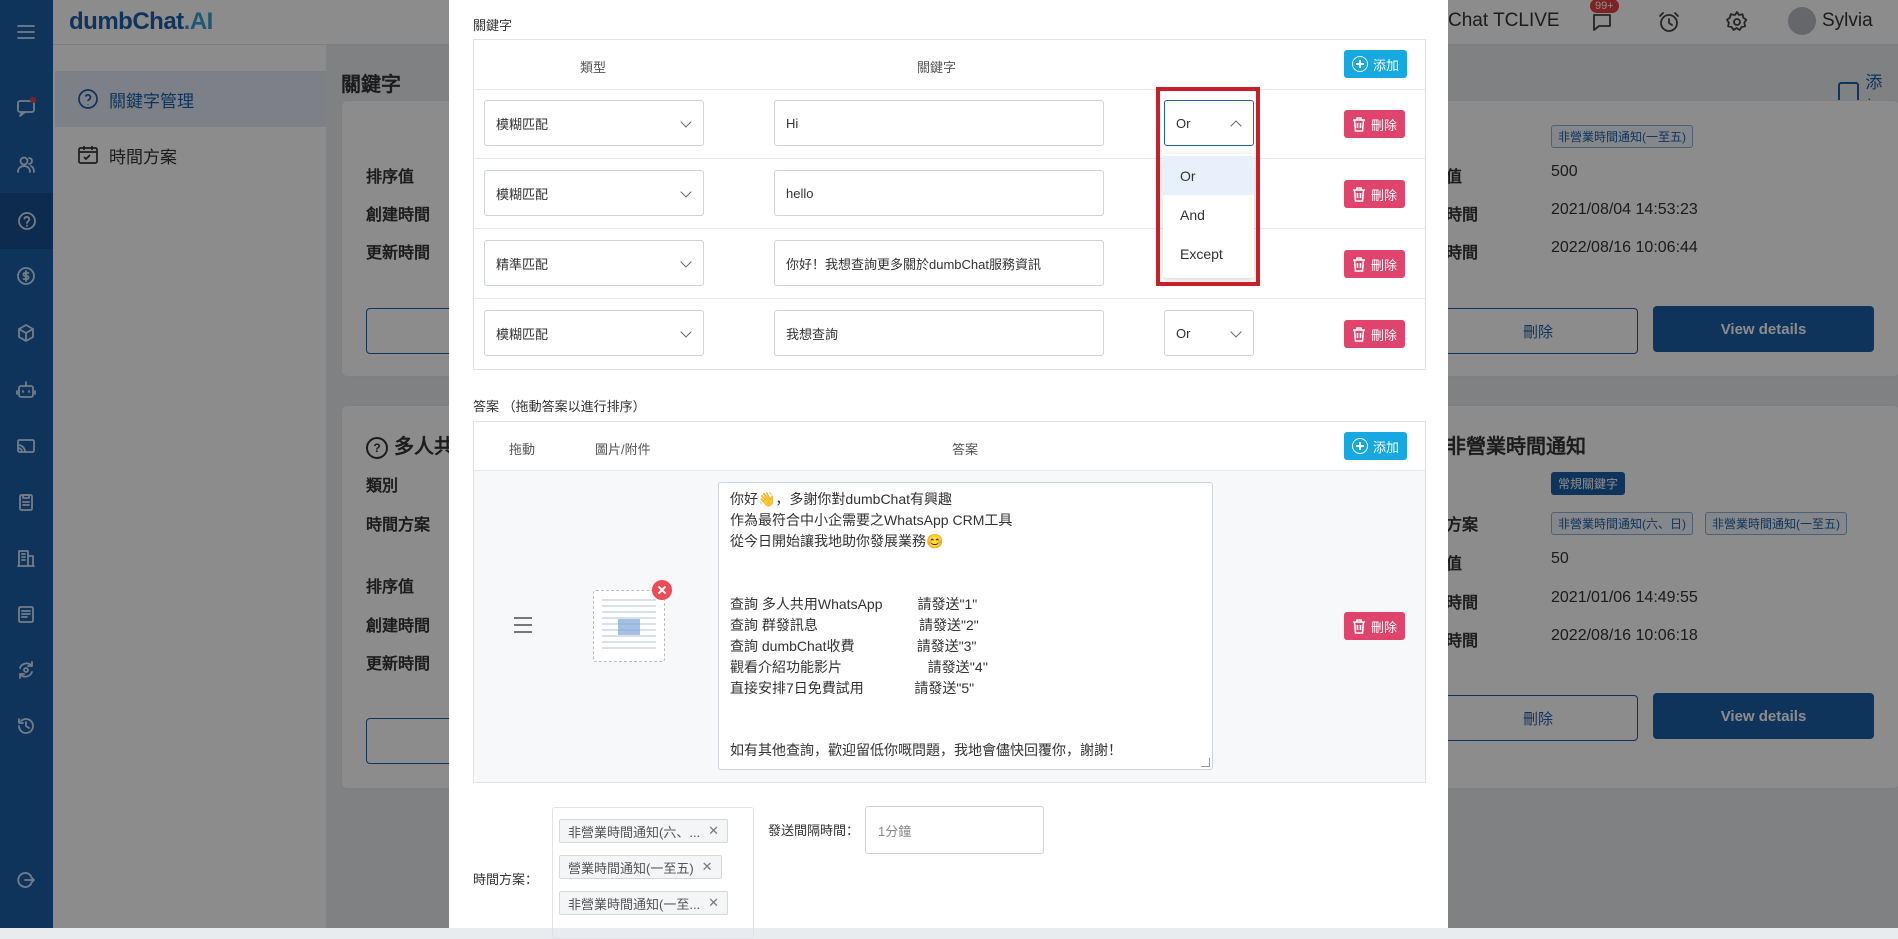 The image size is (1898, 939). Describe the element at coordinates (939, 123) in the screenshot. I see `keyword-input: Hi` at that location.